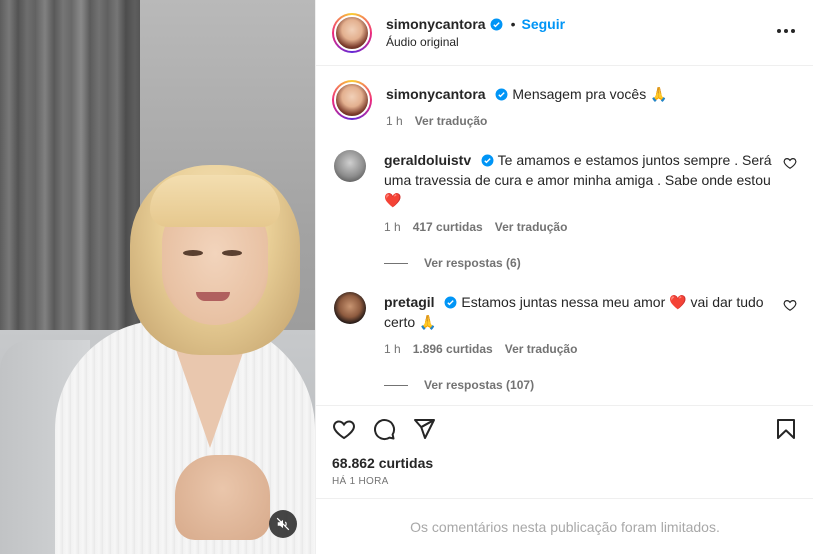 Image resolution: width=813 pixels, height=554 pixels. What do you see at coordinates (394, 121) in the screenshot?
I see `caption-time: 1 h` at bounding box center [394, 121].